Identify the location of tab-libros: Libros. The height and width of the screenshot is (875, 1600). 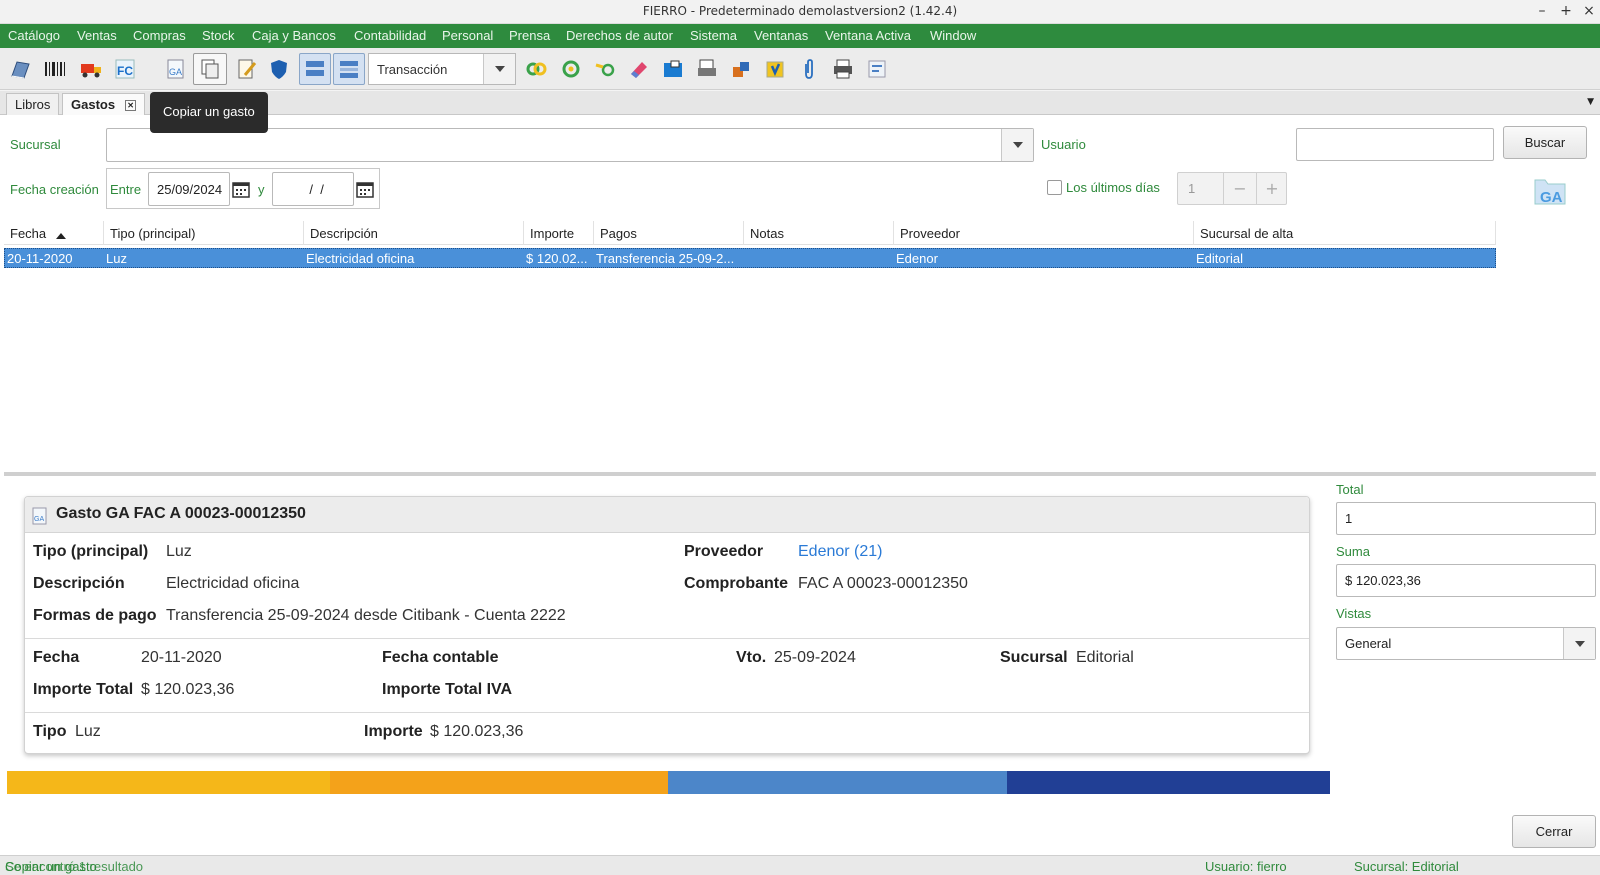
(33, 104).